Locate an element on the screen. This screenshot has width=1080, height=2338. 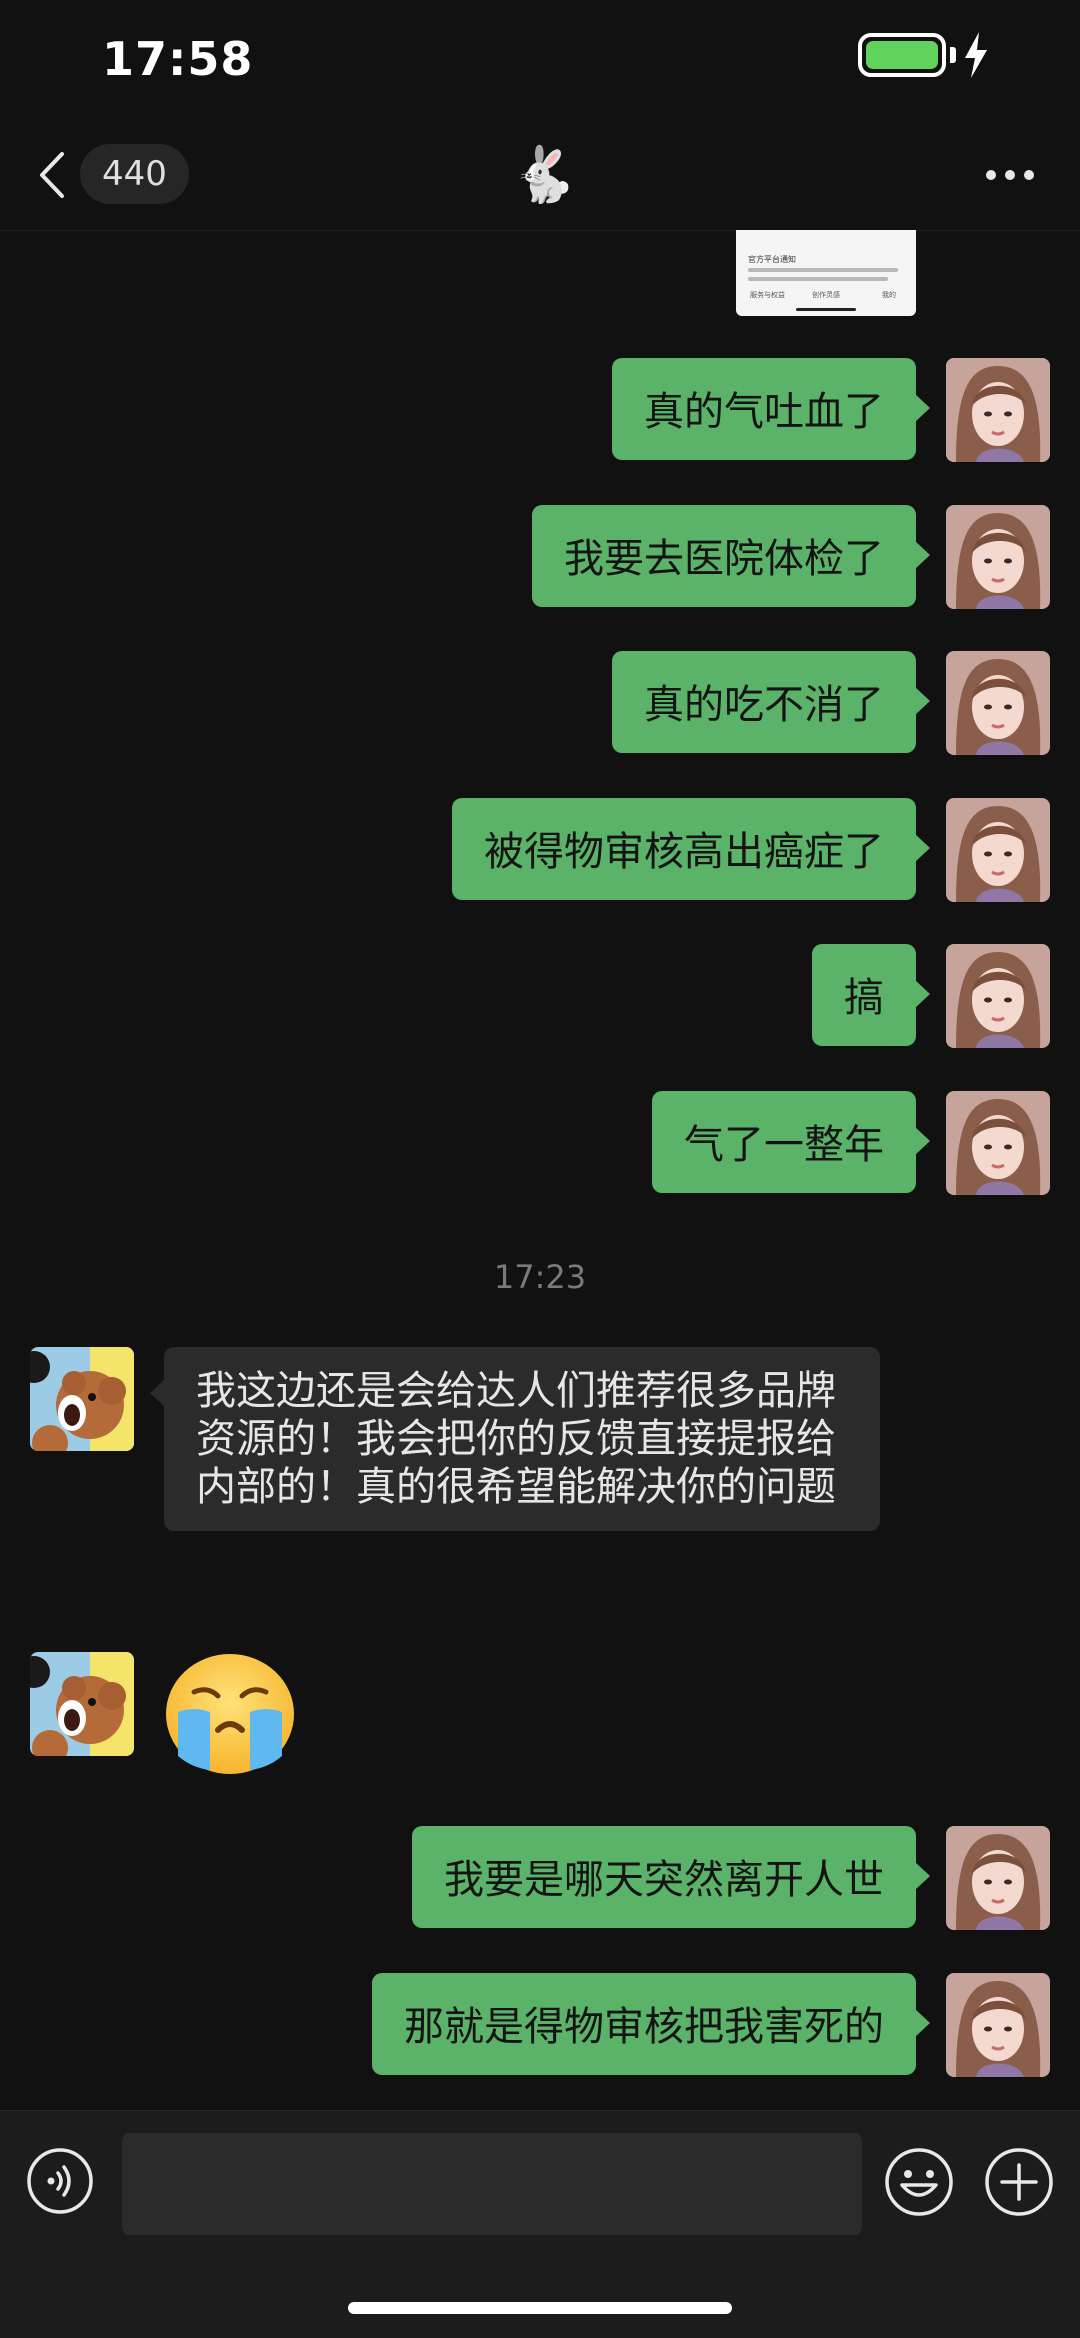
card-title: 官方平台通知 is located at coordinates (772, 259).